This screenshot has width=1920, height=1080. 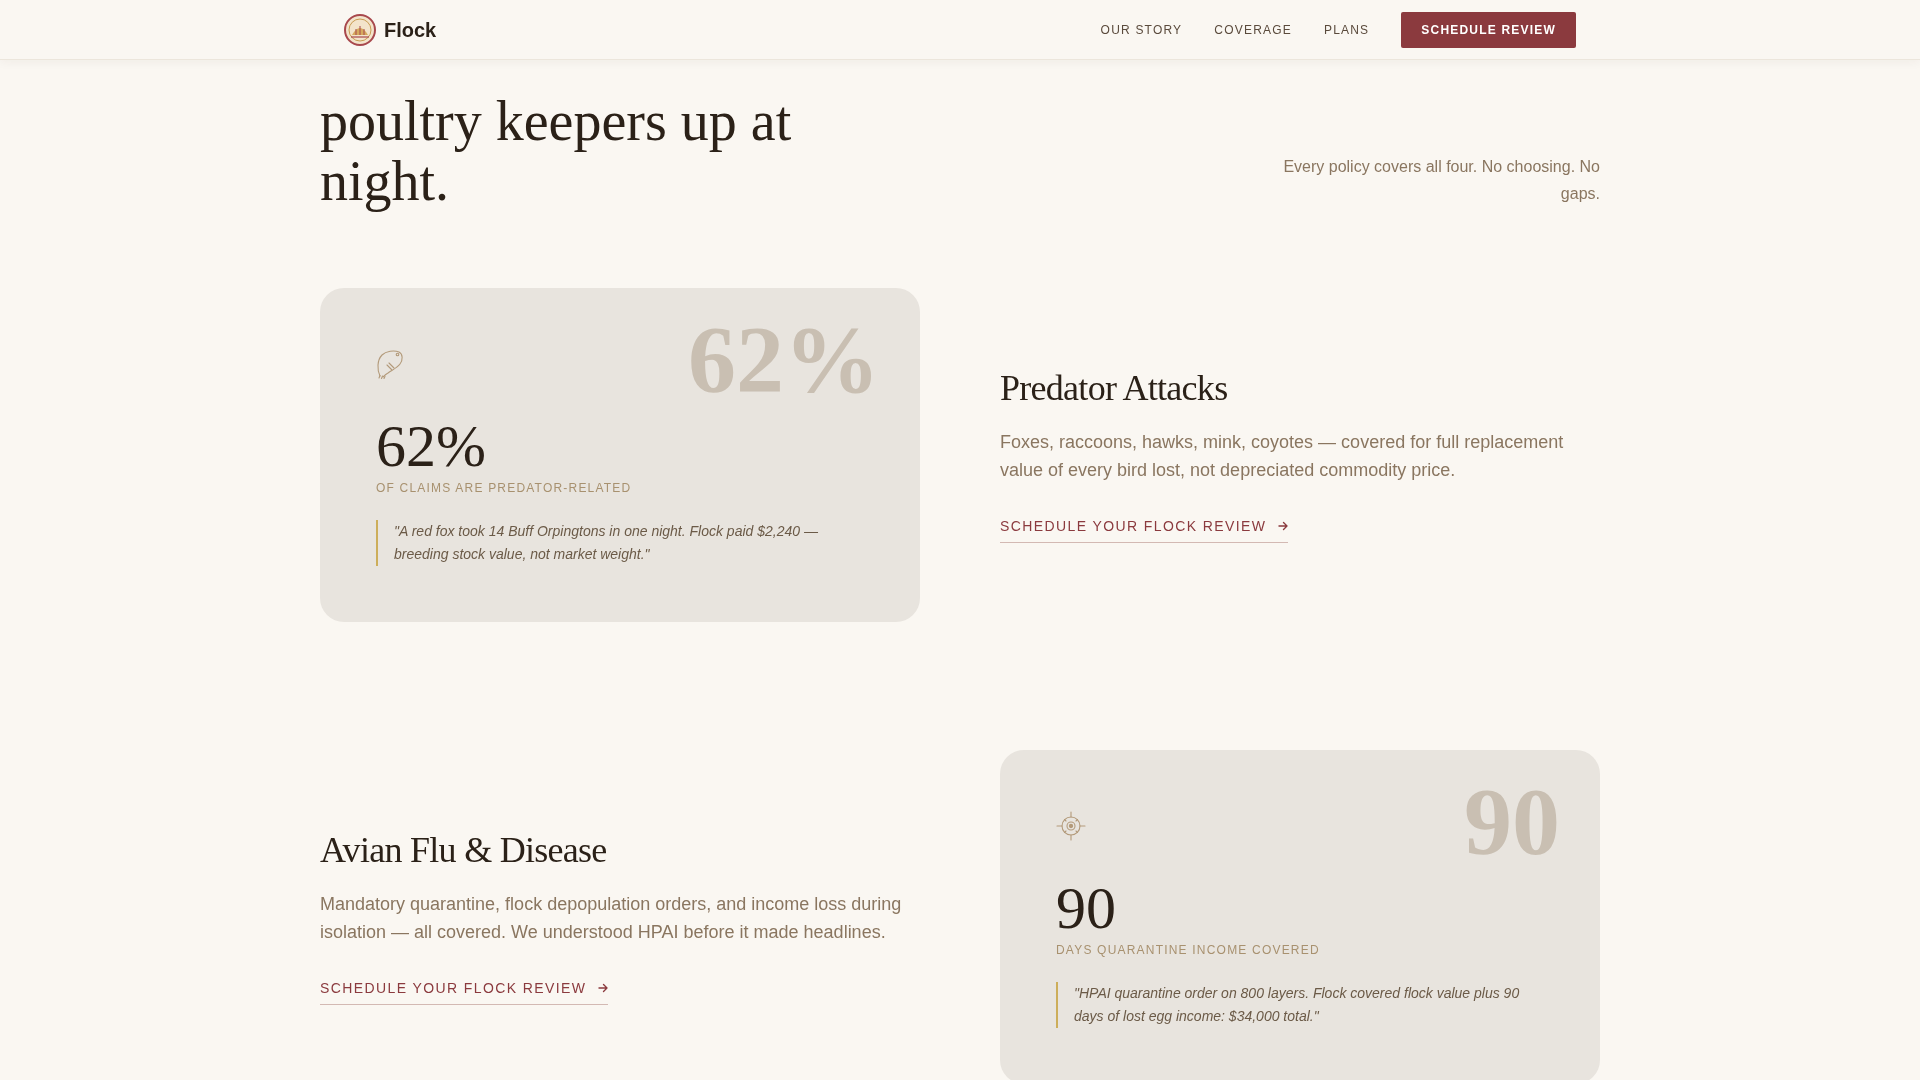 What do you see at coordinates (611, 919) in the screenshot?
I see `risk-description: Mandatory quarantine, flock depopulation orders, and income loss during isolation — all covered. We understood HPAI before it made headlines.` at bounding box center [611, 919].